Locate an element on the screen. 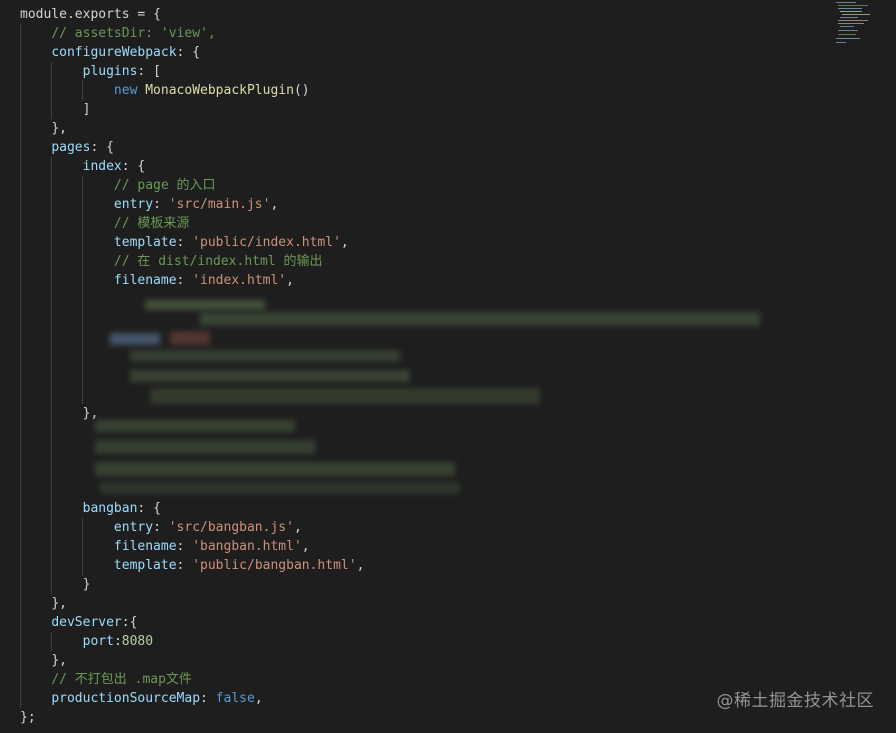  token-exports: exports is located at coordinates (102, 14).